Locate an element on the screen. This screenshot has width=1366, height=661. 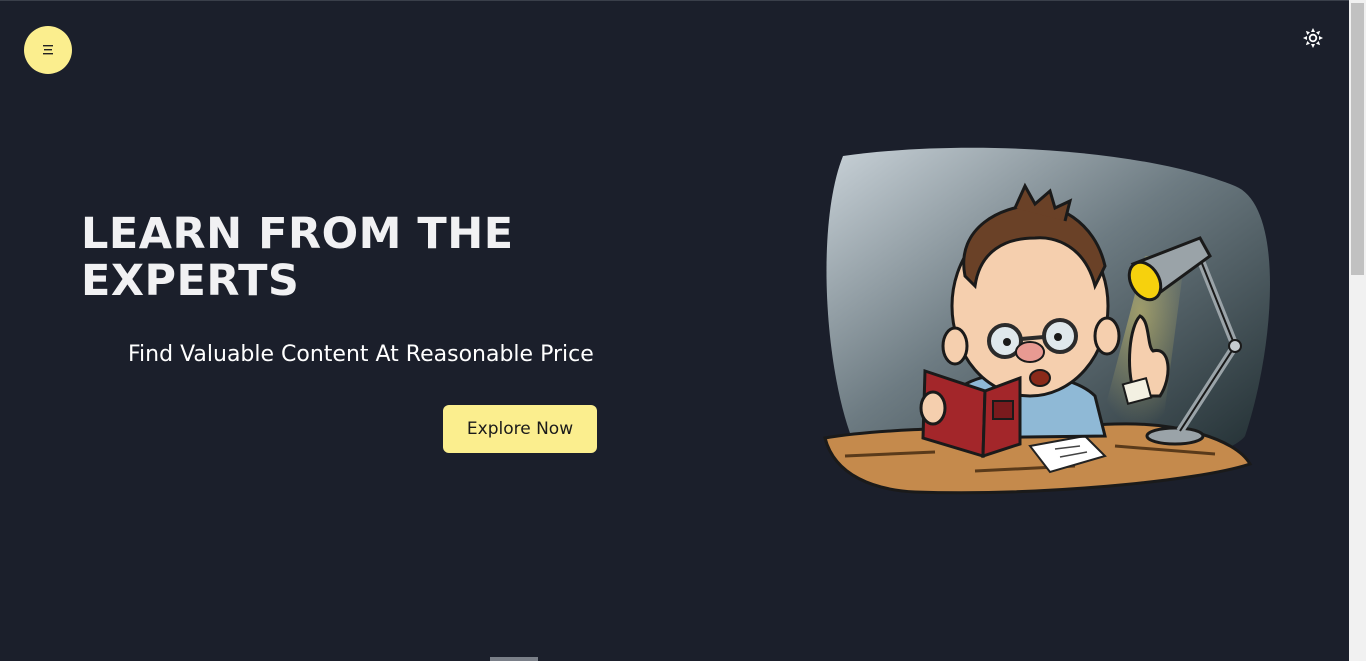
hamburger-menu-icon is located at coordinates (48, 50).